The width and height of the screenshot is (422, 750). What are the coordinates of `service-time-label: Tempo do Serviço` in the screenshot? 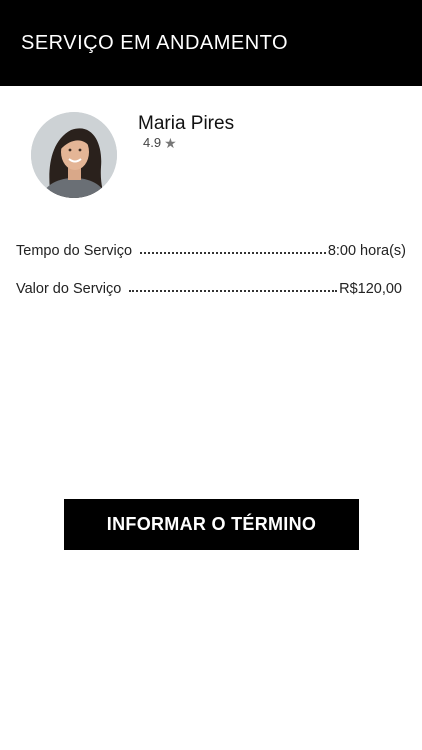 It's located at (74, 251).